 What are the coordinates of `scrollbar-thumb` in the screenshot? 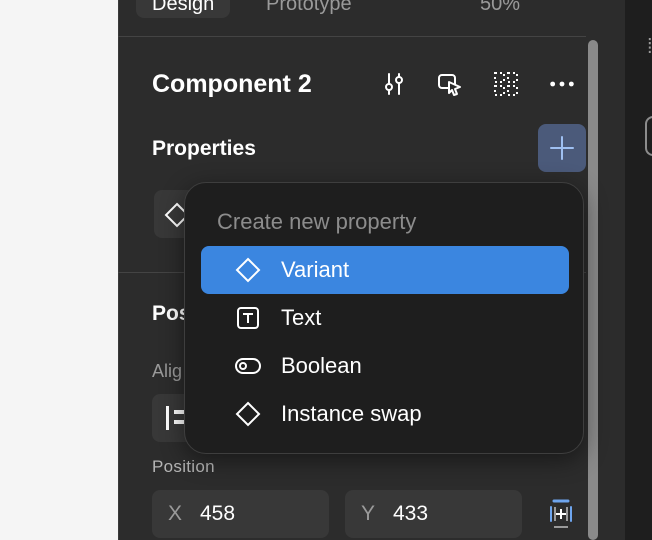 It's located at (593, 290).